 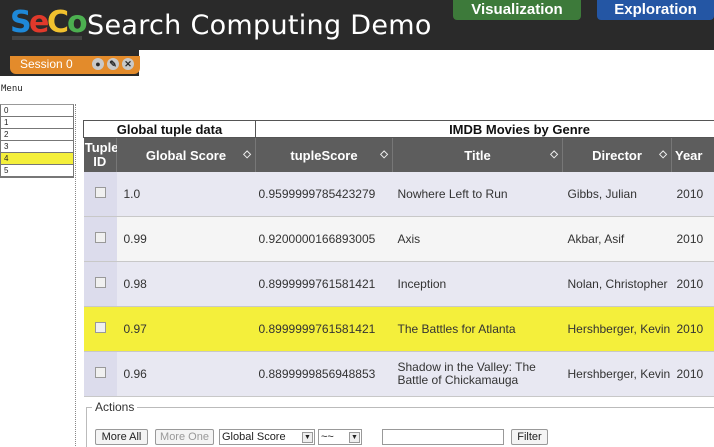 I want to click on col-label: tupleScore, so click(x=323, y=155).